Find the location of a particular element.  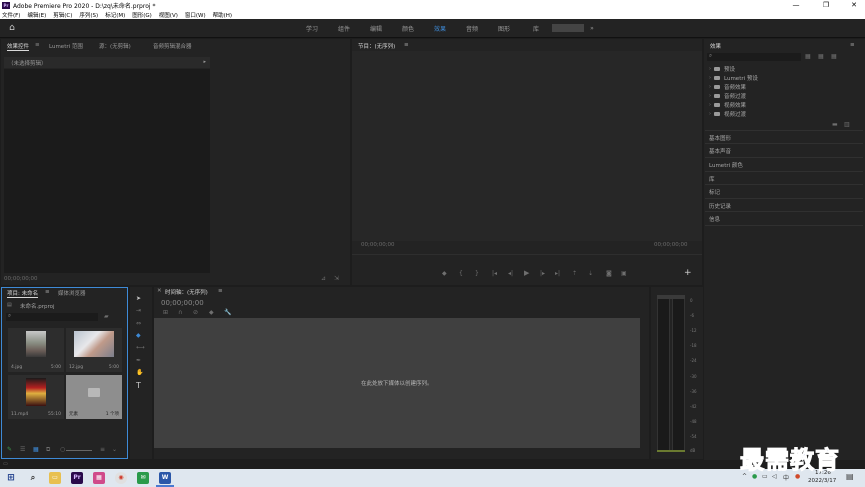

sort-dropdown-icon: ⌄ is located at coordinates (114, 449).